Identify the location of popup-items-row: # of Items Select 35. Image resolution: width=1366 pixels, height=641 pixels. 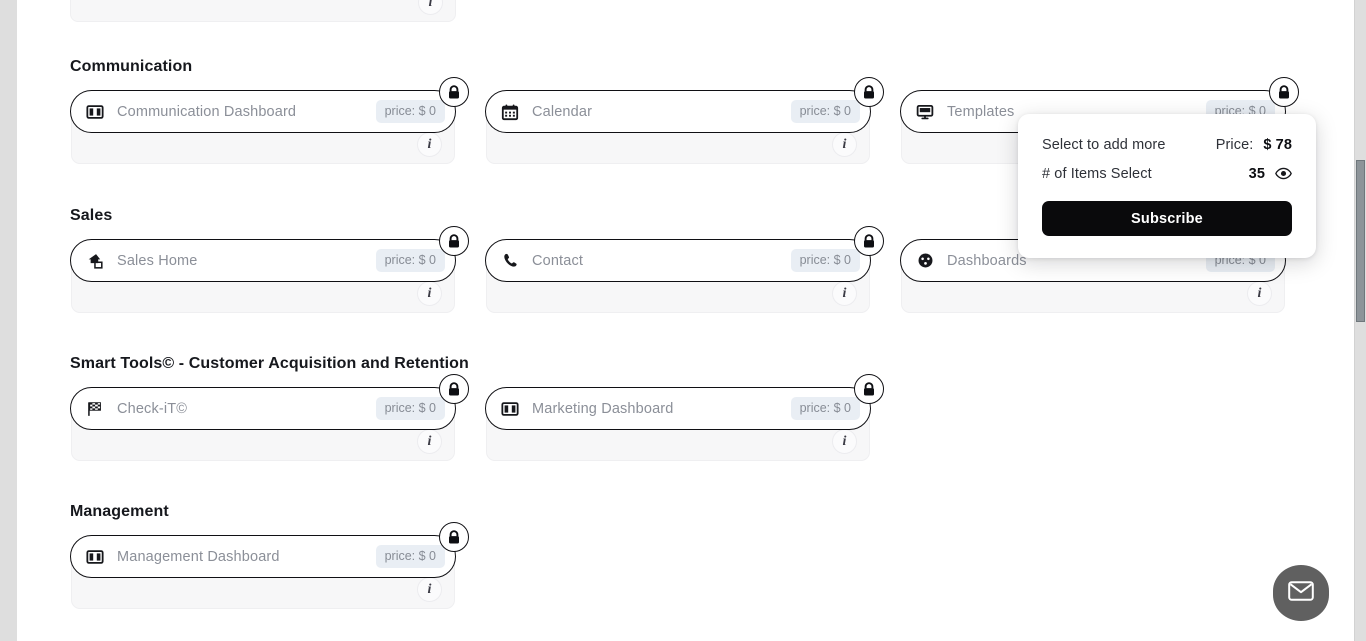
(1167, 173).